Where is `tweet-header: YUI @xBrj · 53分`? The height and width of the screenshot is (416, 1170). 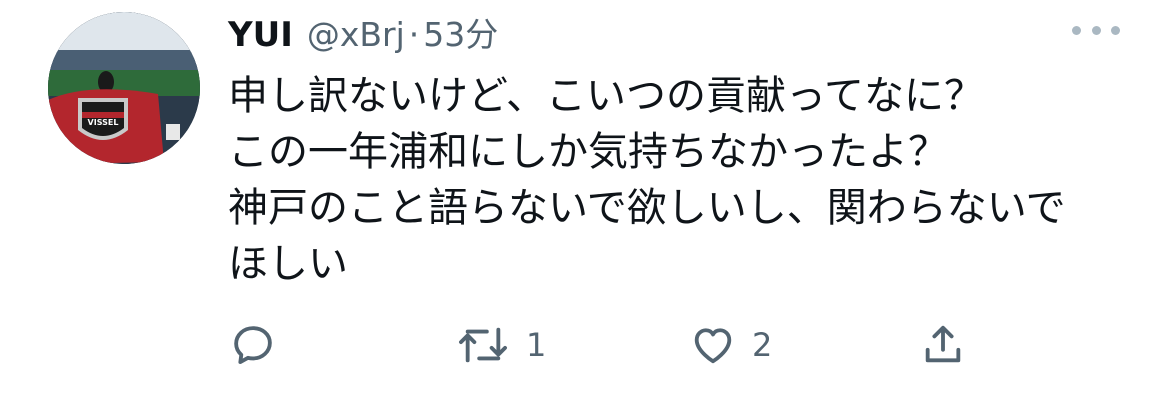 tweet-header: YUI @xBrj · 53分 is located at coordinates (363, 33).